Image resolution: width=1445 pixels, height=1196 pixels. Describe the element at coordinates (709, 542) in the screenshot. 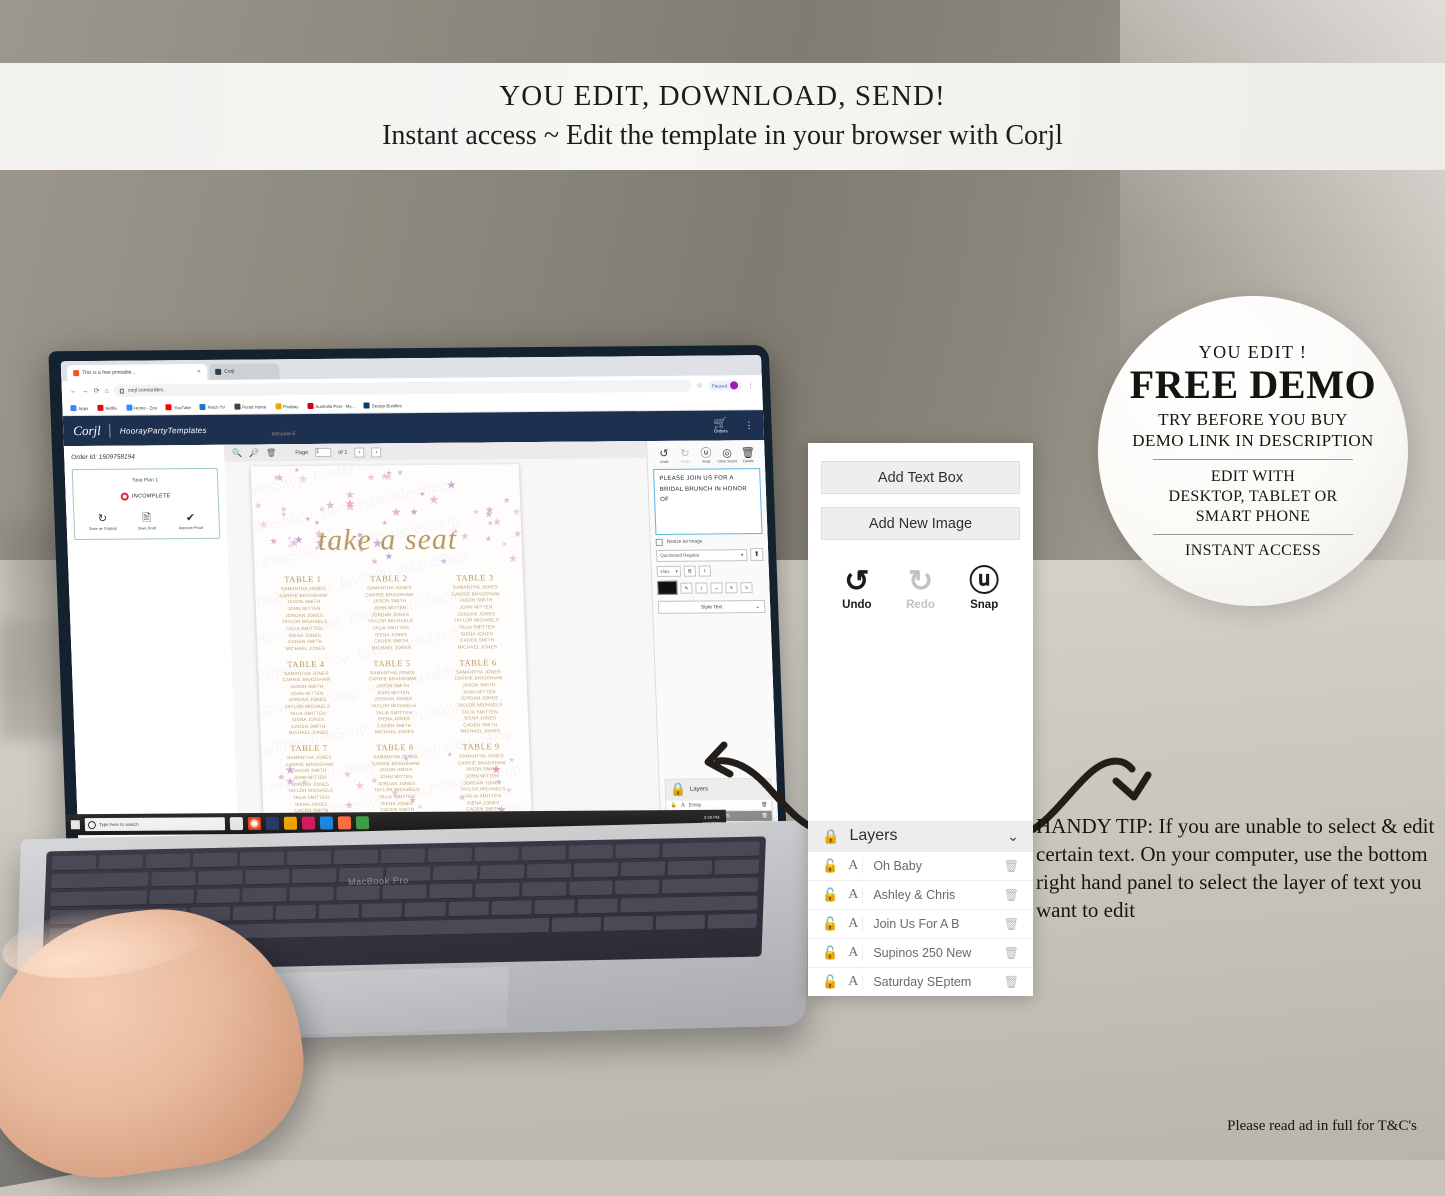

I see `resize-as-image-option: Resize as Image` at that location.